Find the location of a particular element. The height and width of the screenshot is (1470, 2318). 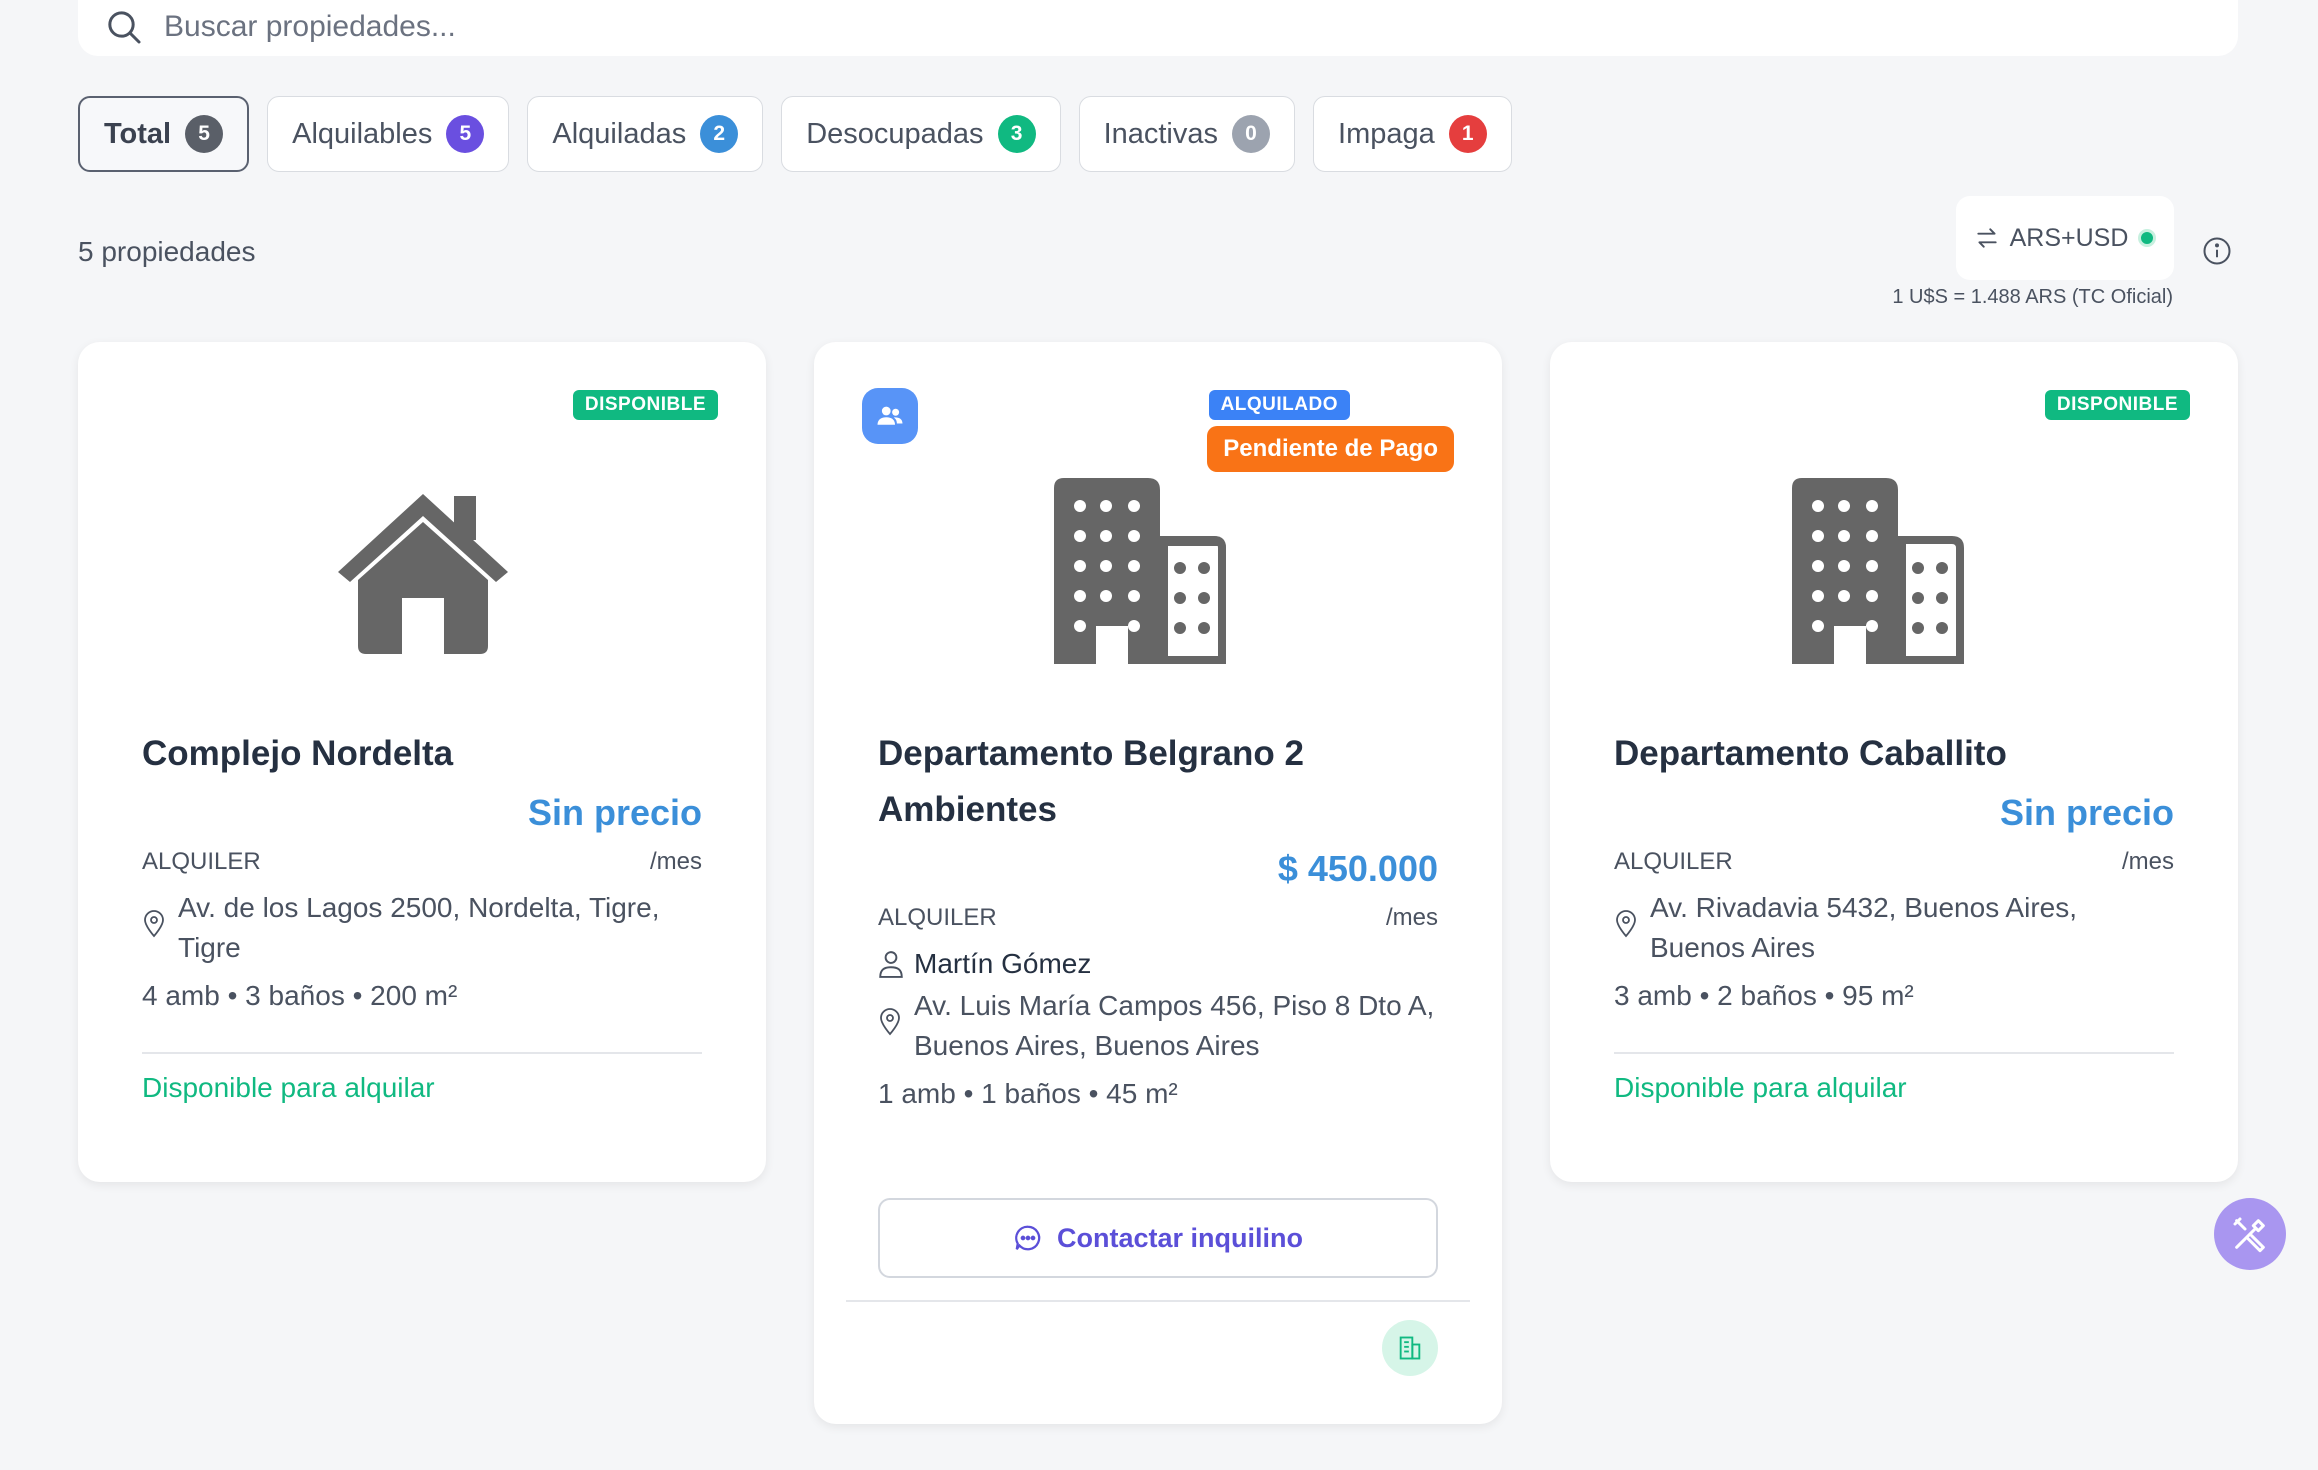

tools-icon is located at coordinates (2249, 1235).